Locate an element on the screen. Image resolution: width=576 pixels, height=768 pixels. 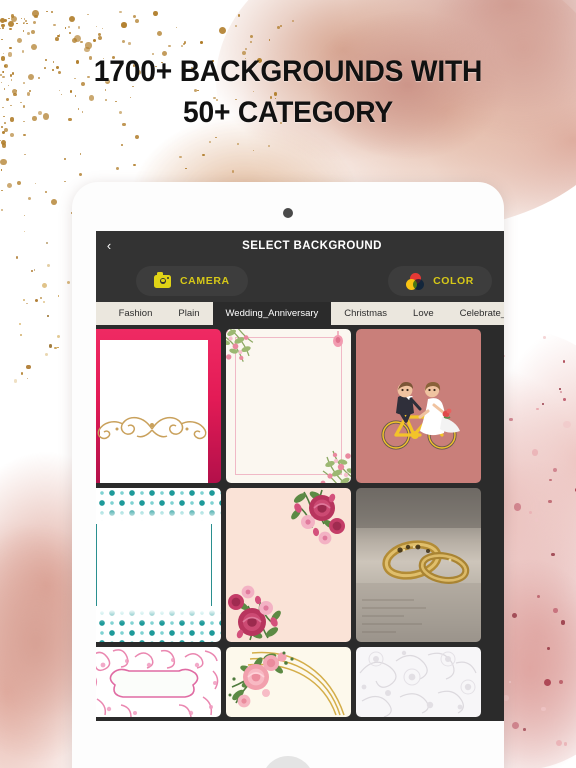
floral-corner-top-left is located at coordinates (240, 345).